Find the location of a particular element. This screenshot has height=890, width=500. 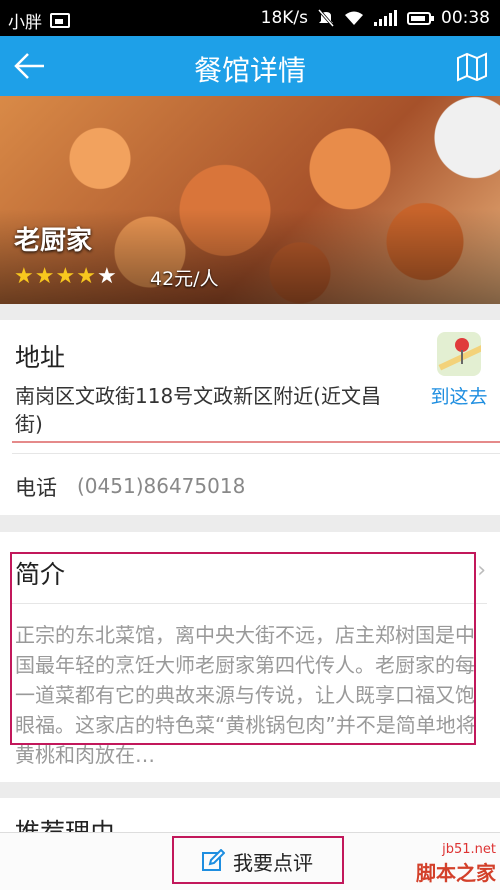

app-bar: 餐馆详情 is located at coordinates (250, 66).